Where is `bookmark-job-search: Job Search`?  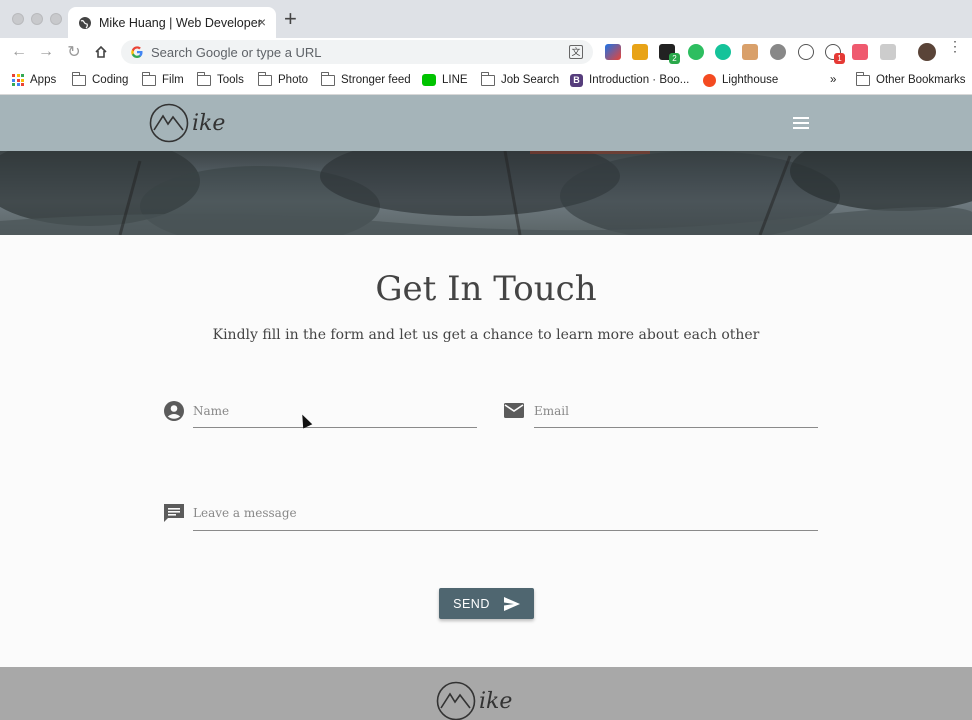
bookmark-job-search: Job Search is located at coordinates (520, 79).